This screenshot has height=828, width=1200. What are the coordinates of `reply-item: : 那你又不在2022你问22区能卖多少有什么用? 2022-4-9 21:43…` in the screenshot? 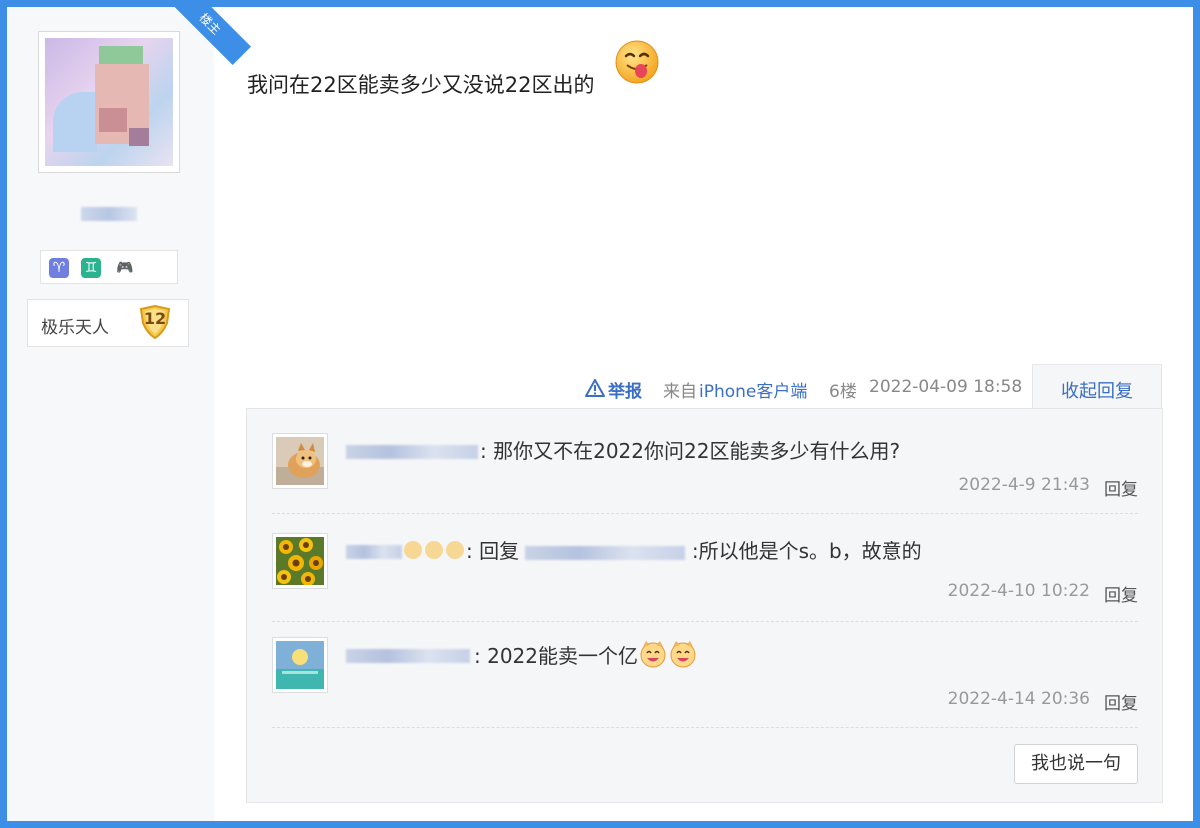 It's located at (705, 473).